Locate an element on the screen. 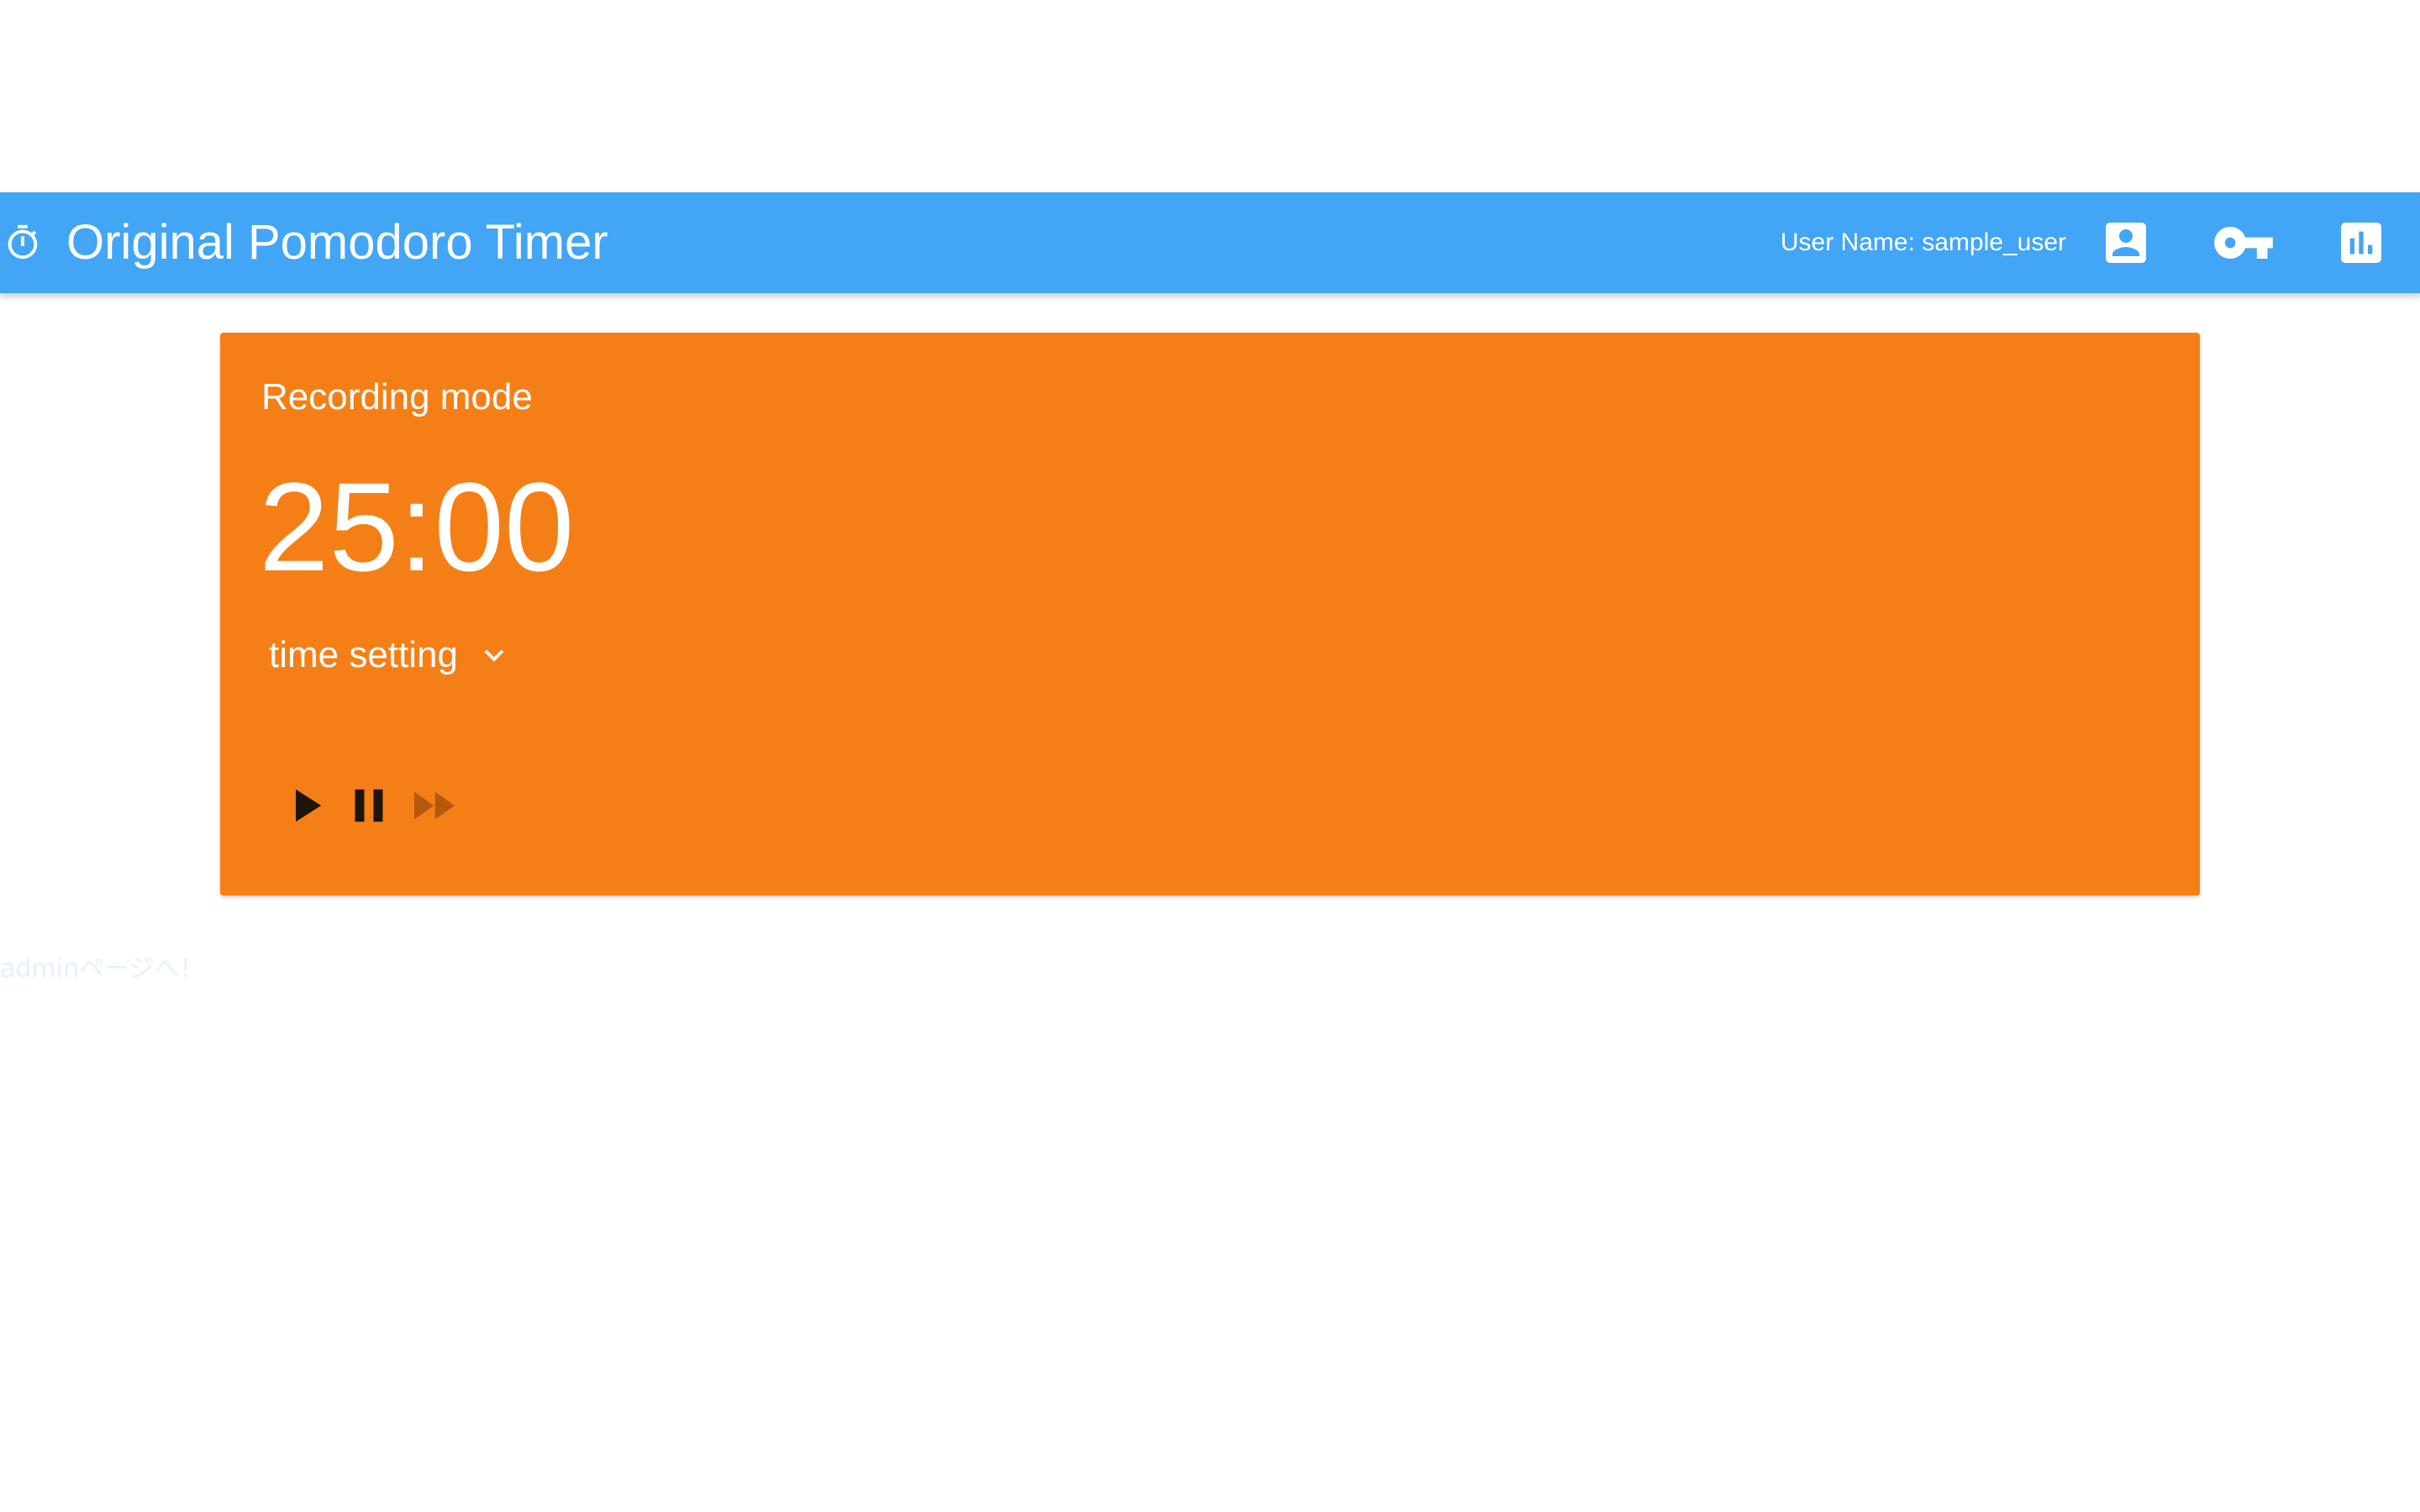 The image size is (2420, 1512). fast-forward-icon is located at coordinates (435, 805).